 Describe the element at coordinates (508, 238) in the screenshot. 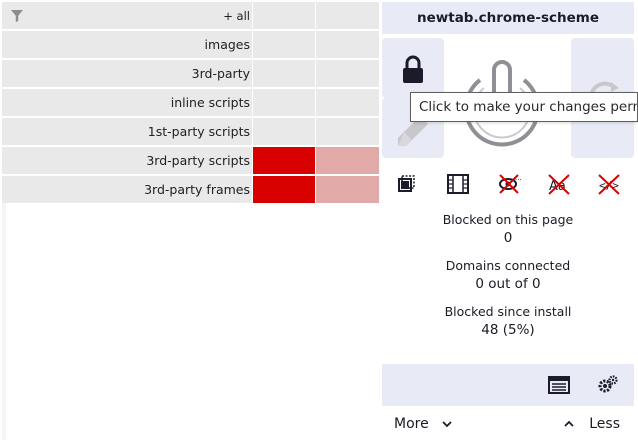

I see `blocked-on-page-value: 0` at that location.